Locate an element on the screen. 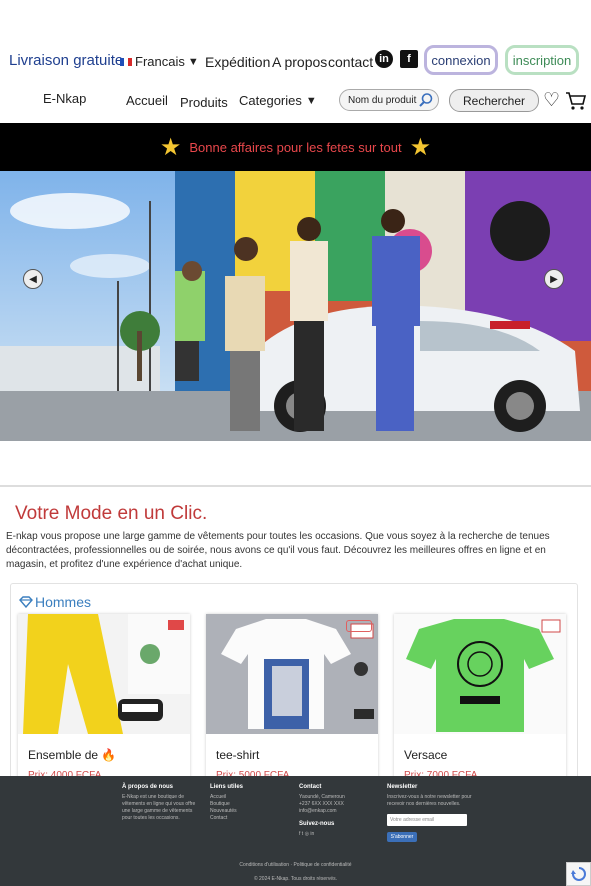 The width and height of the screenshot is (591, 886). nav-link-about: A propos is located at coordinates (299, 62).